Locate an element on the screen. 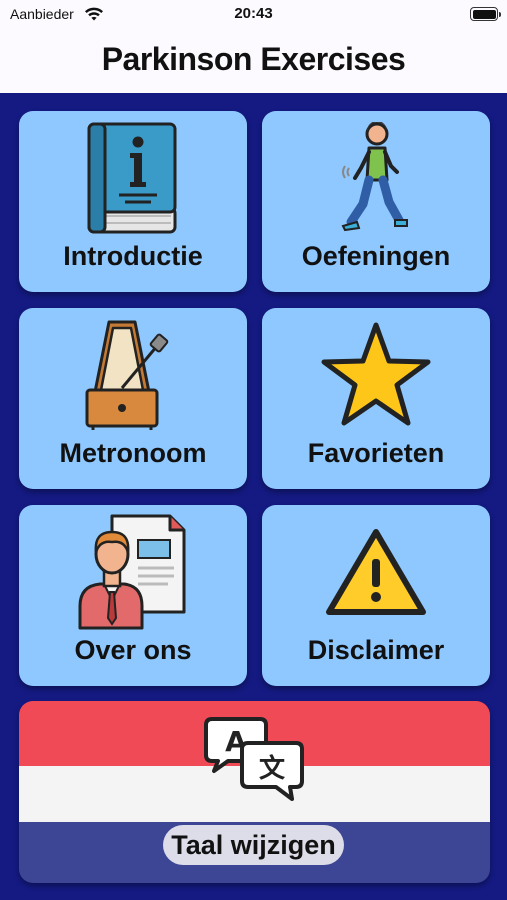  favorites-tile: Favorieten is located at coordinates (376, 398).